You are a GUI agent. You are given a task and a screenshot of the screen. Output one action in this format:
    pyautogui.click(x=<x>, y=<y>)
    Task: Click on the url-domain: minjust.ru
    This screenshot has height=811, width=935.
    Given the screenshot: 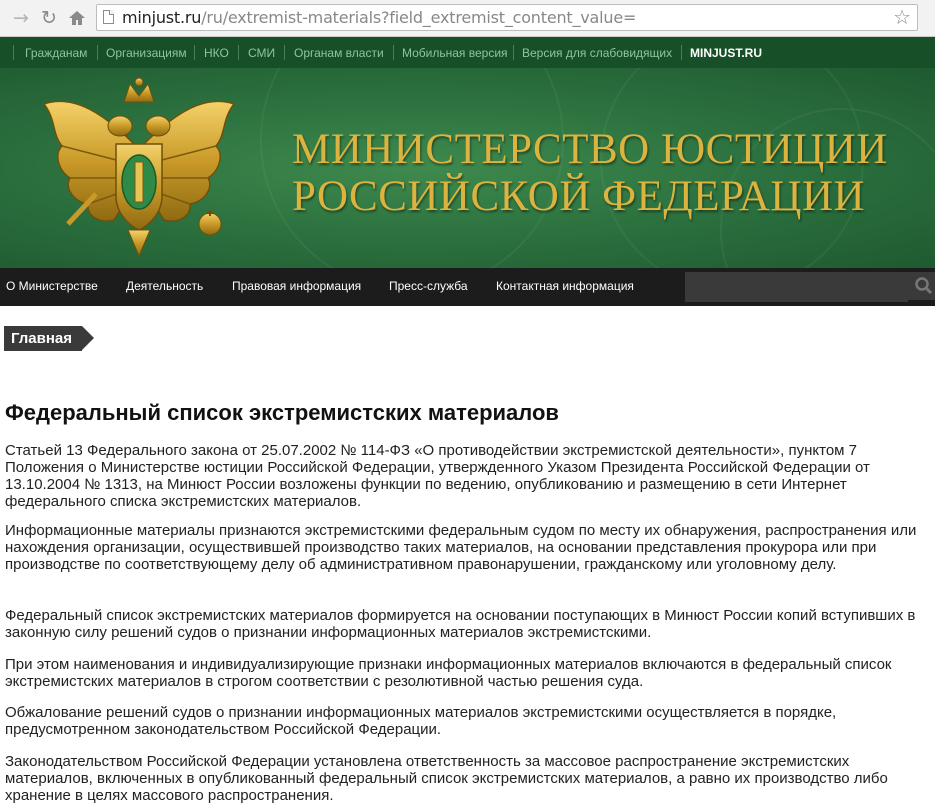 What is the action you would take?
    pyautogui.click(x=162, y=17)
    